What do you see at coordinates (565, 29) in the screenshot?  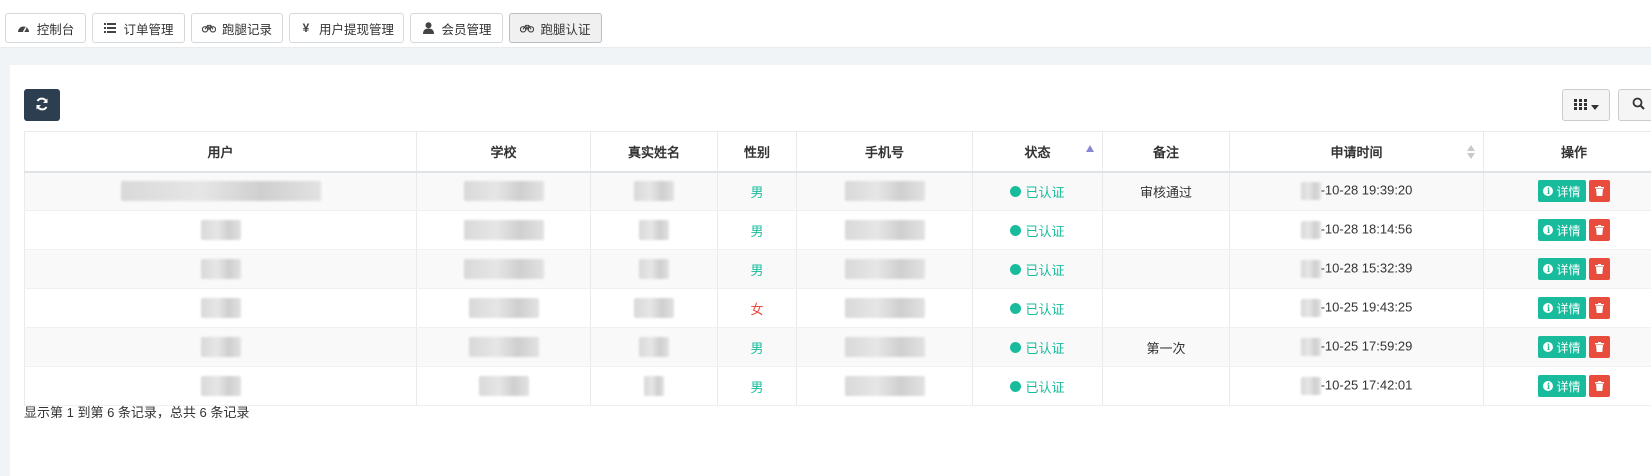 I see `tab-label: 跑腿认证` at bounding box center [565, 29].